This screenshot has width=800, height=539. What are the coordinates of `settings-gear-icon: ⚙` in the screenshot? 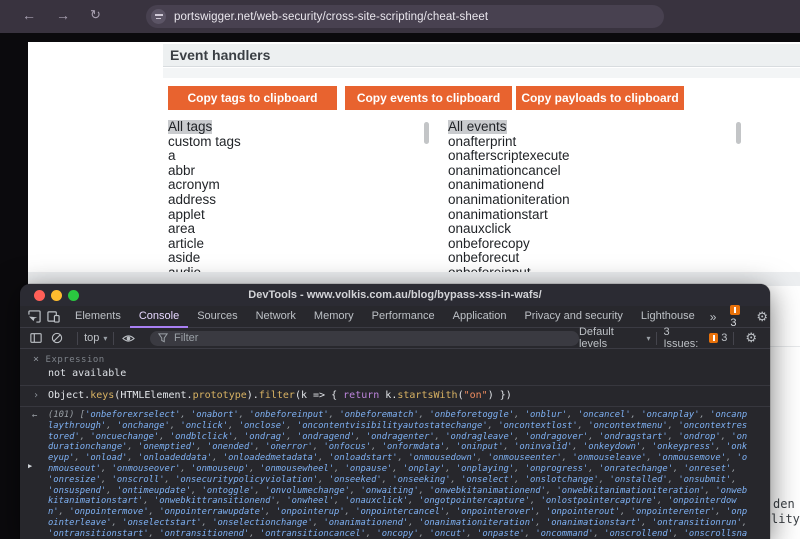 It's located at (760, 317).